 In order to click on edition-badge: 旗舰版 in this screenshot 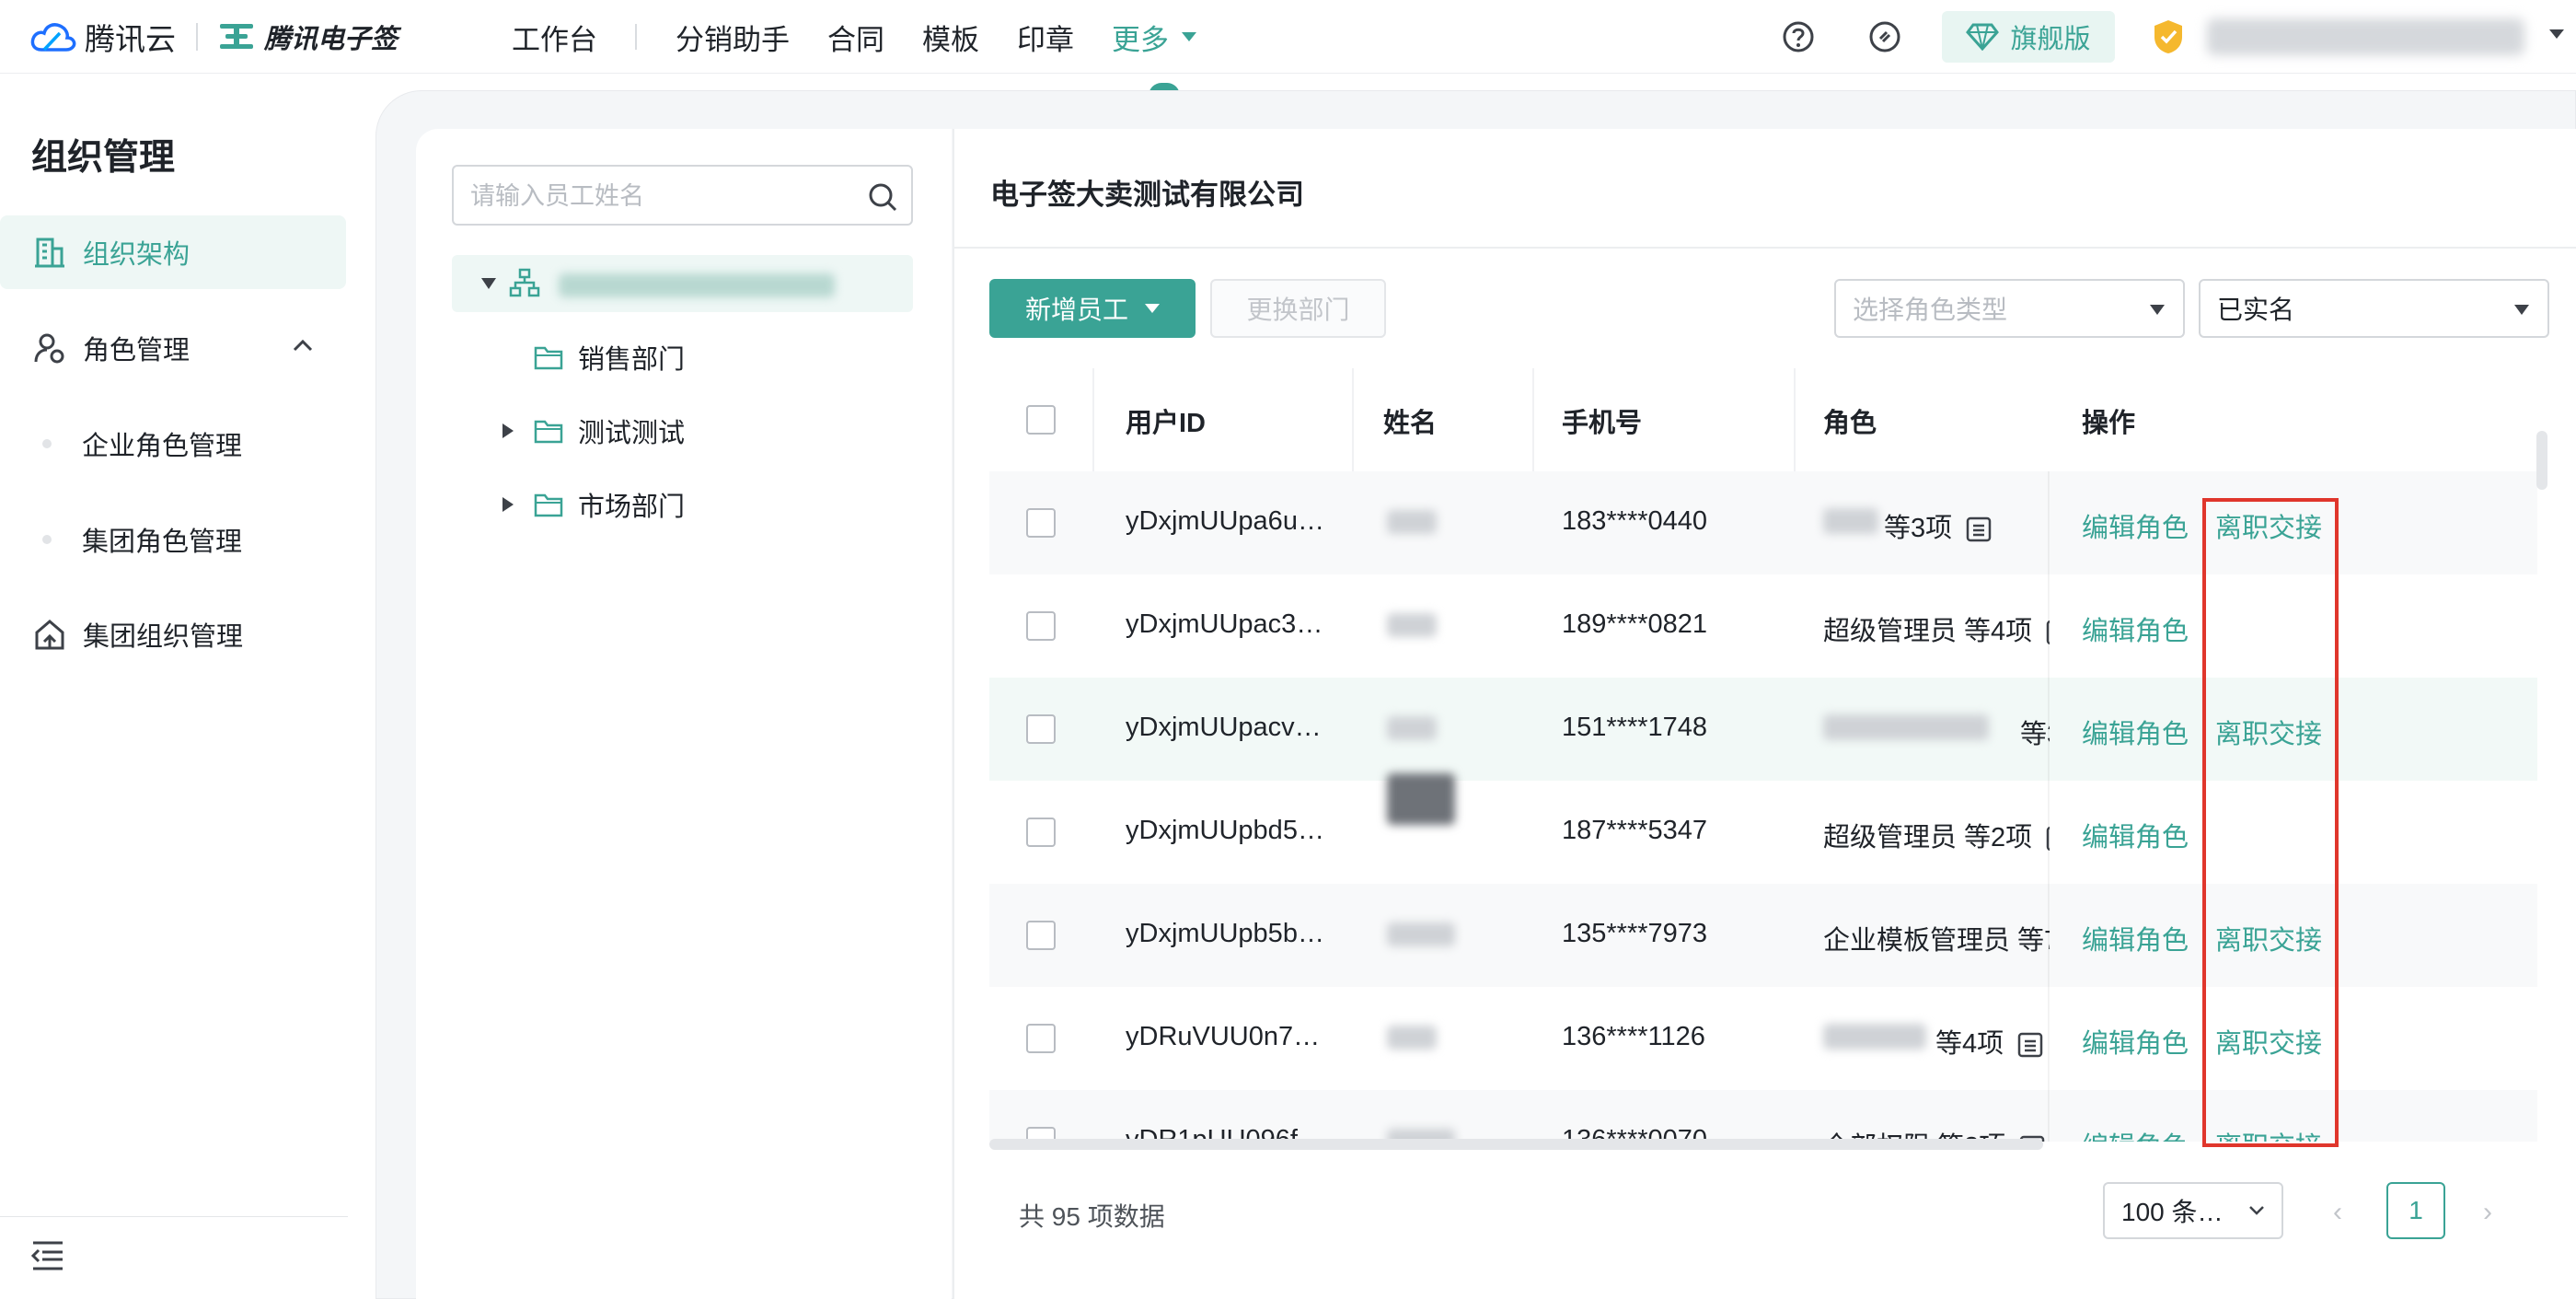, I will do `click(2029, 37)`.